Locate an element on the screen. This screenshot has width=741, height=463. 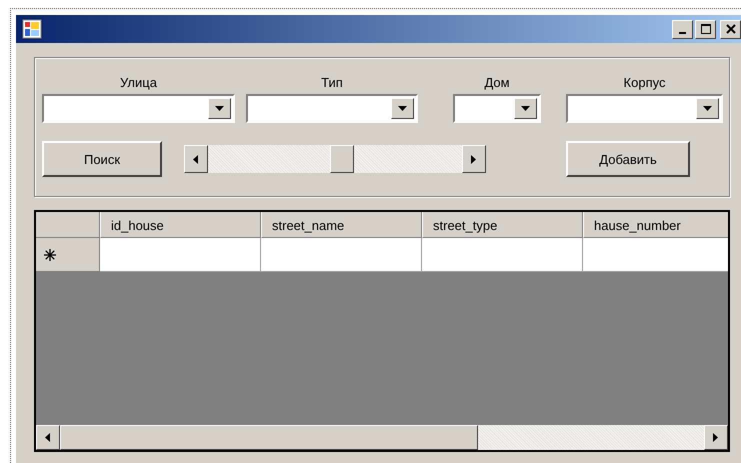
grid-scroll-bar is located at coordinates (382, 437).